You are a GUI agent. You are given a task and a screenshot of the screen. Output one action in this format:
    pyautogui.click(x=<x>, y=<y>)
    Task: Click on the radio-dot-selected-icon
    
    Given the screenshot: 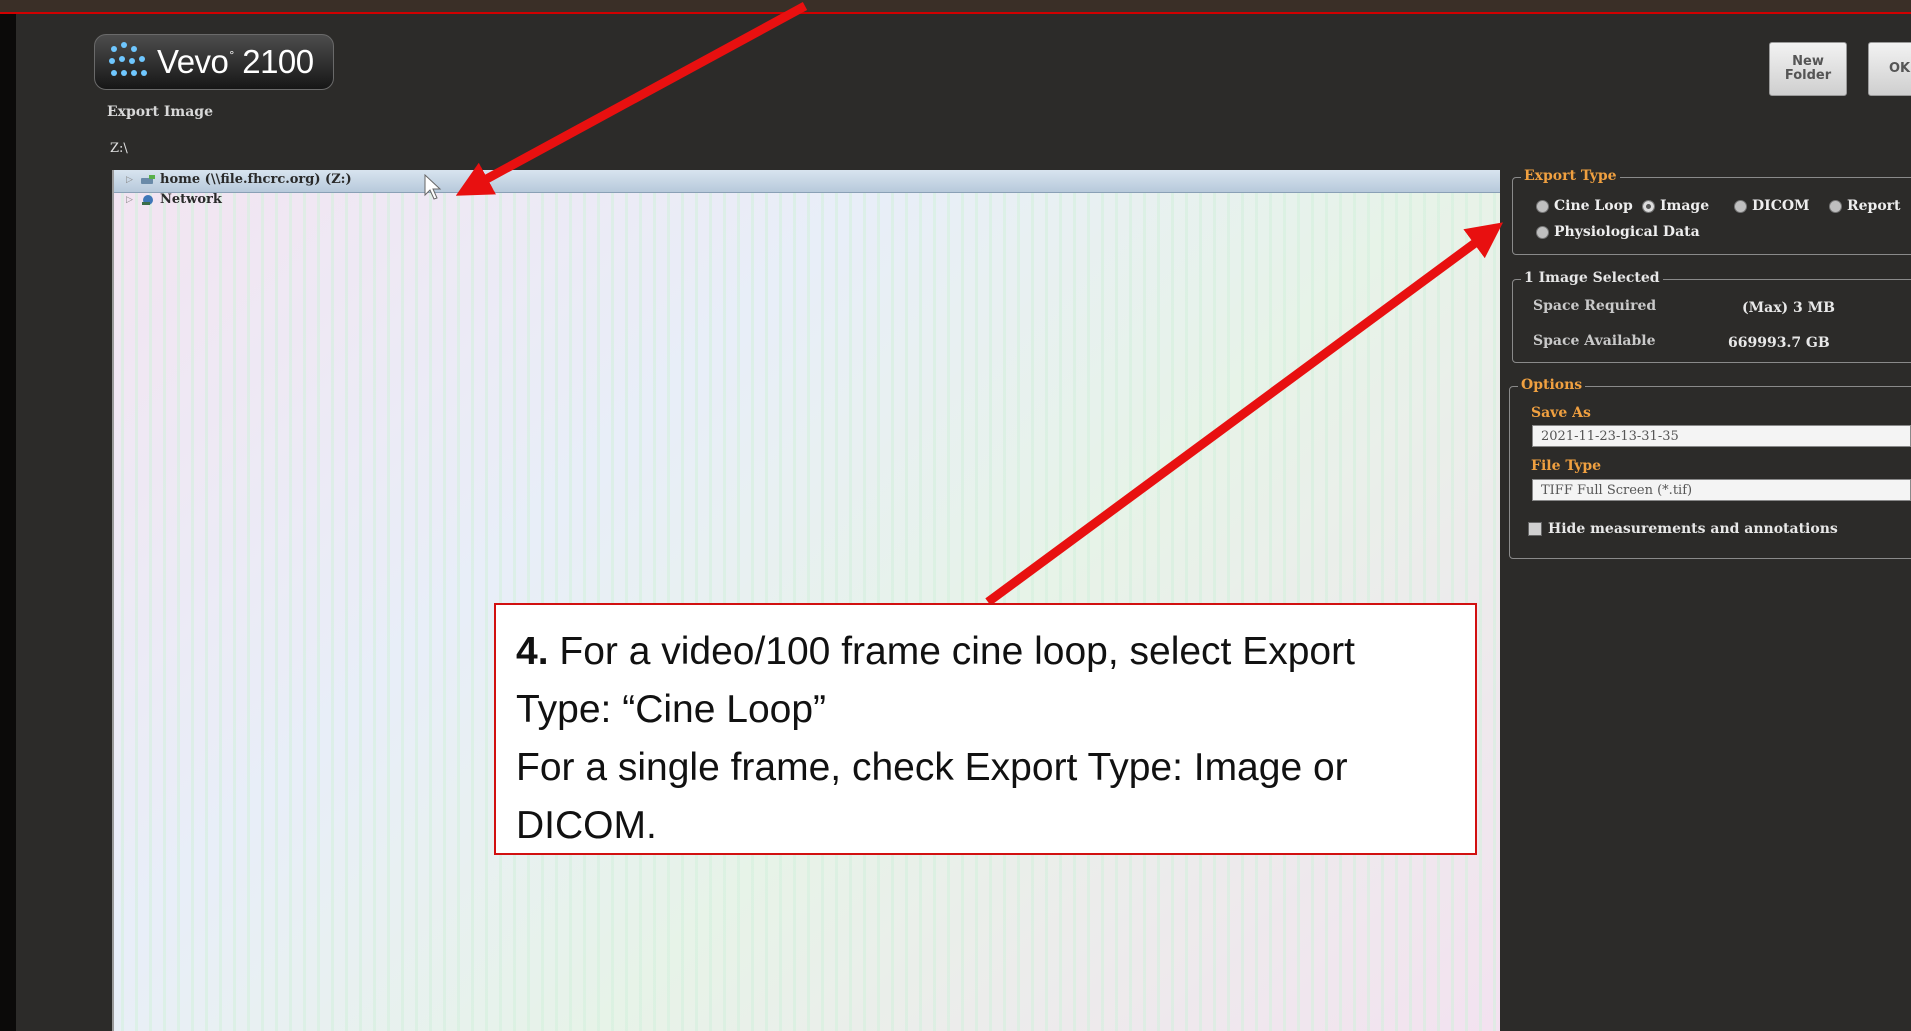 What is the action you would take?
    pyautogui.click(x=1648, y=206)
    